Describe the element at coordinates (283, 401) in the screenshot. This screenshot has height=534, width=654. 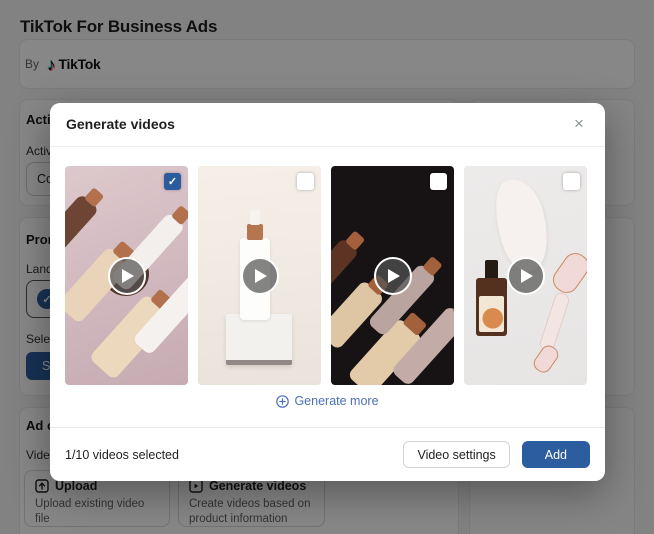
I see `plus-circle-icon` at that location.